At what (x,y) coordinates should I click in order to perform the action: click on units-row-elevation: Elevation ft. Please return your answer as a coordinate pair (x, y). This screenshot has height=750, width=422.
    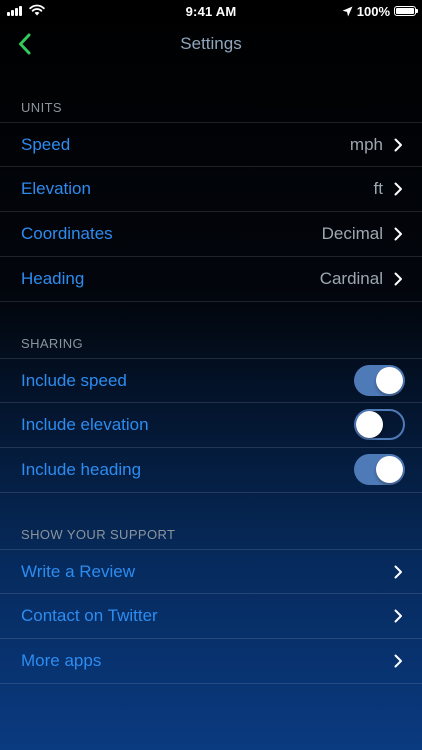
    Looking at the image, I should click on (211, 189).